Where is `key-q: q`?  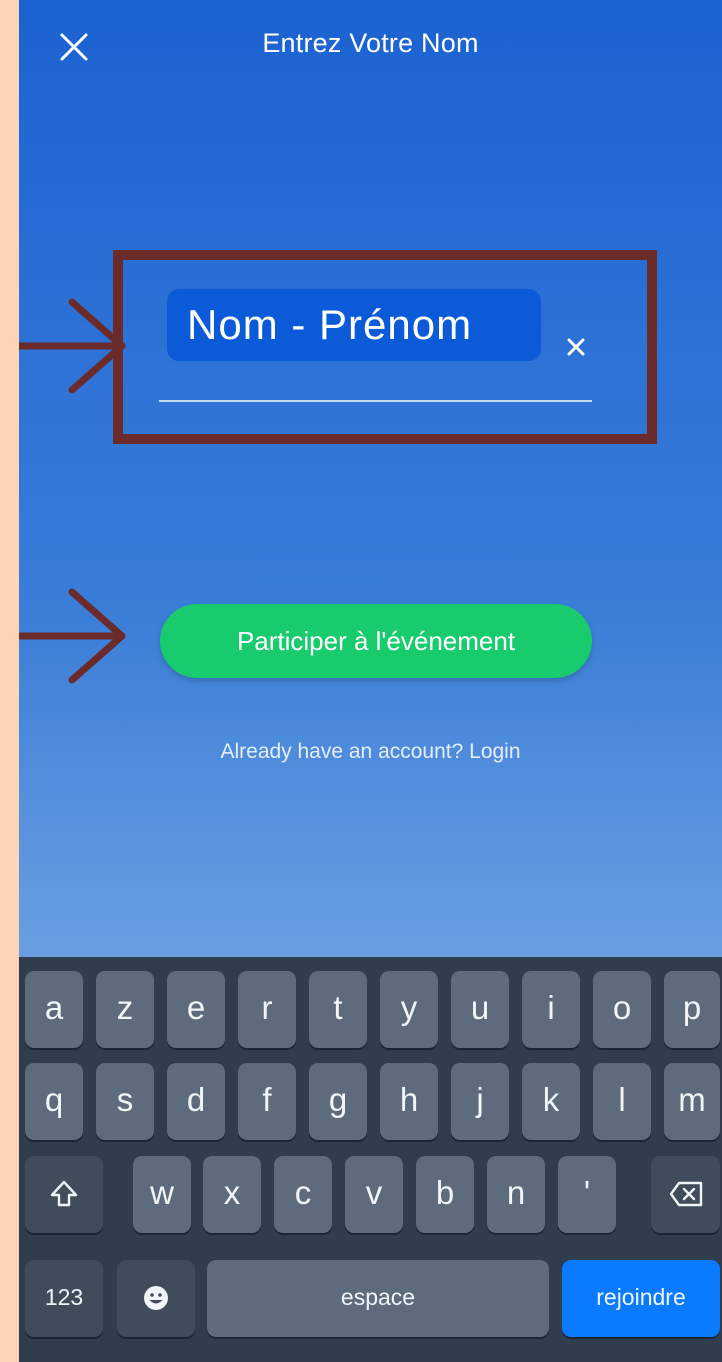 key-q: q is located at coordinates (54, 1101).